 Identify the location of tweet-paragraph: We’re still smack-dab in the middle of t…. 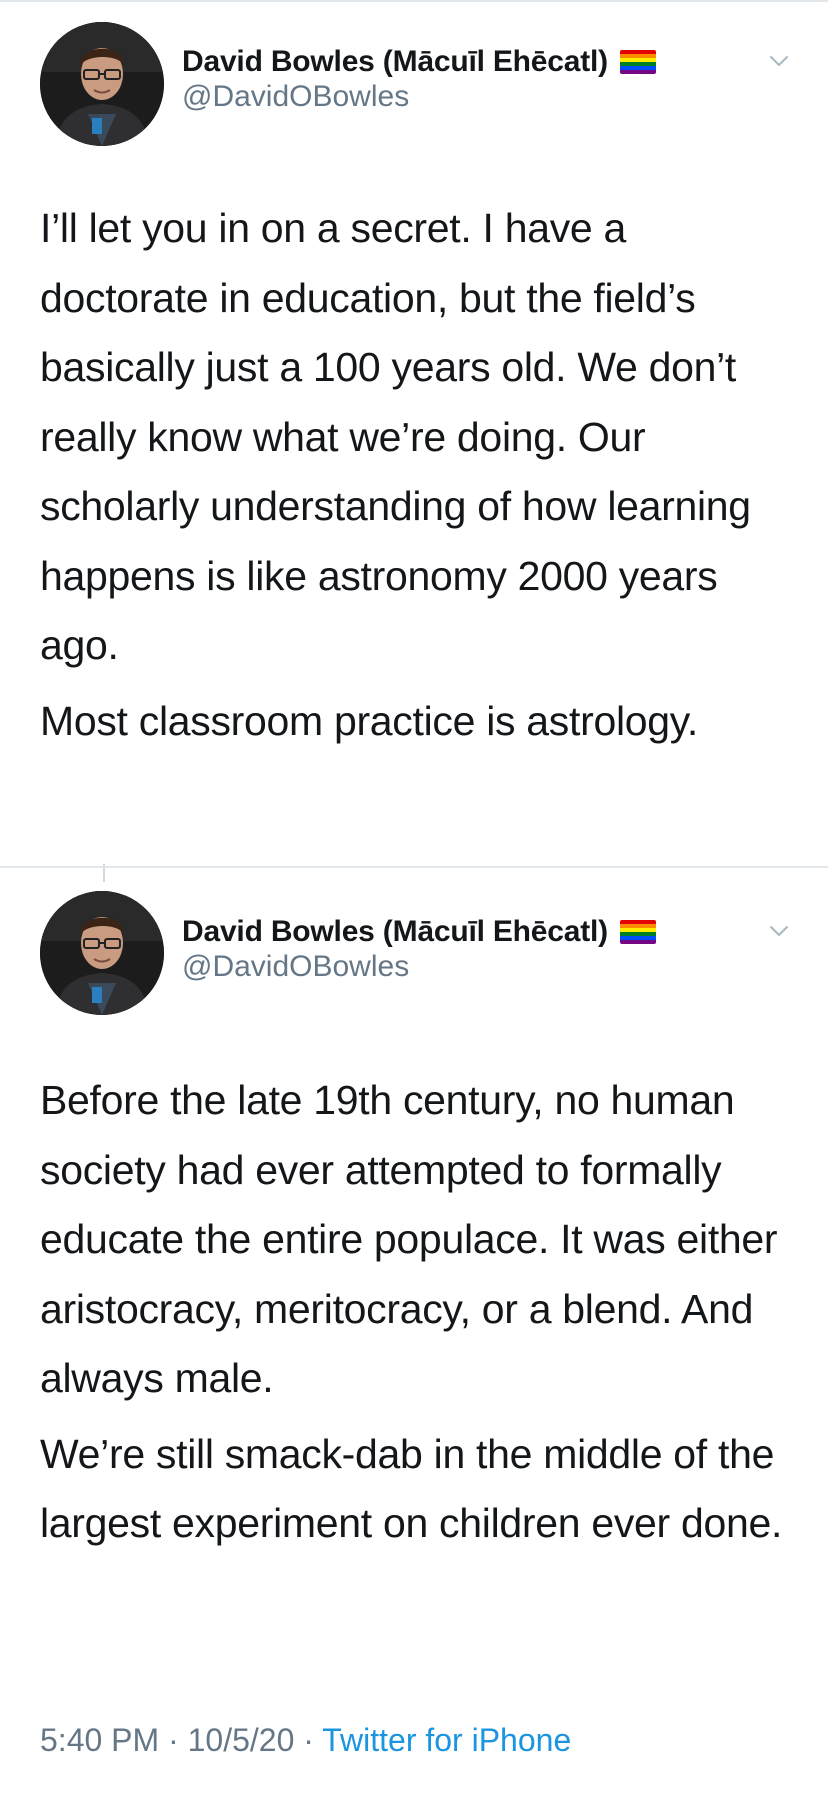
(411, 1488).